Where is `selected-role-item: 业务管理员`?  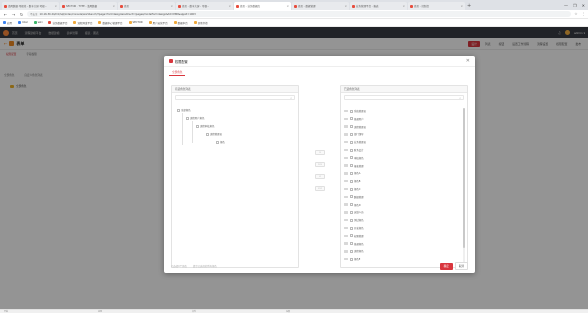
selected-role-item: 业务管理员 is located at coordinates (355, 142).